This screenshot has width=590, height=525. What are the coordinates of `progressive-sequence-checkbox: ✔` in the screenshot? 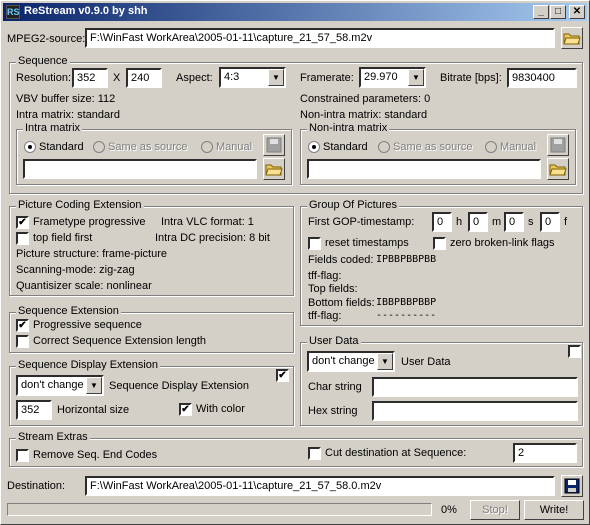 It's located at (22, 325).